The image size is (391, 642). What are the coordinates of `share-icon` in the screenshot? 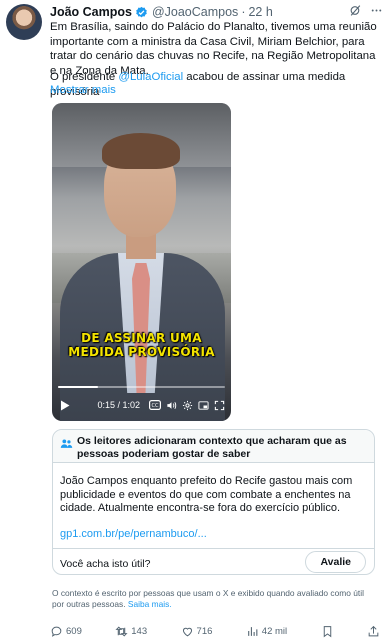 It's located at (373, 631).